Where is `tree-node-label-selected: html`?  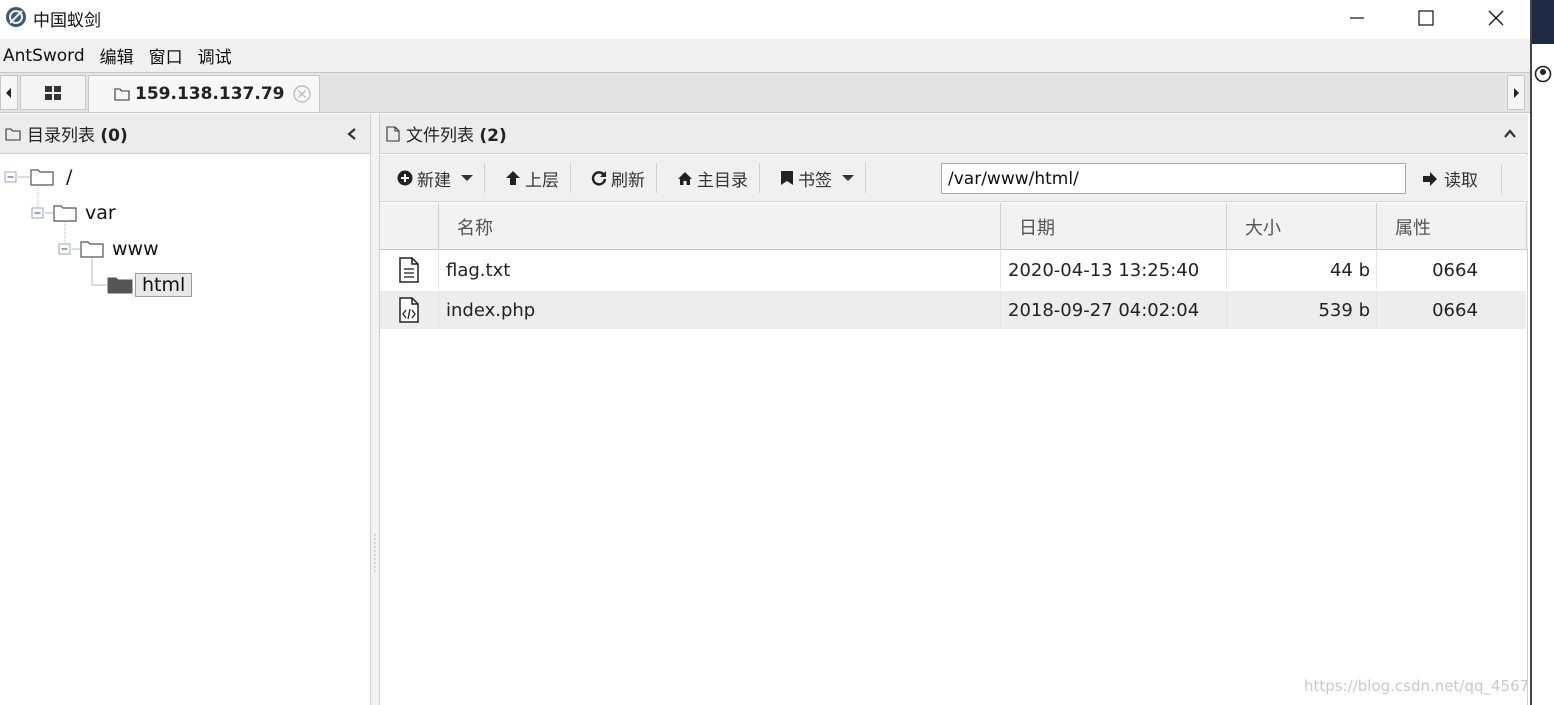
tree-node-label-selected: html is located at coordinates (164, 285).